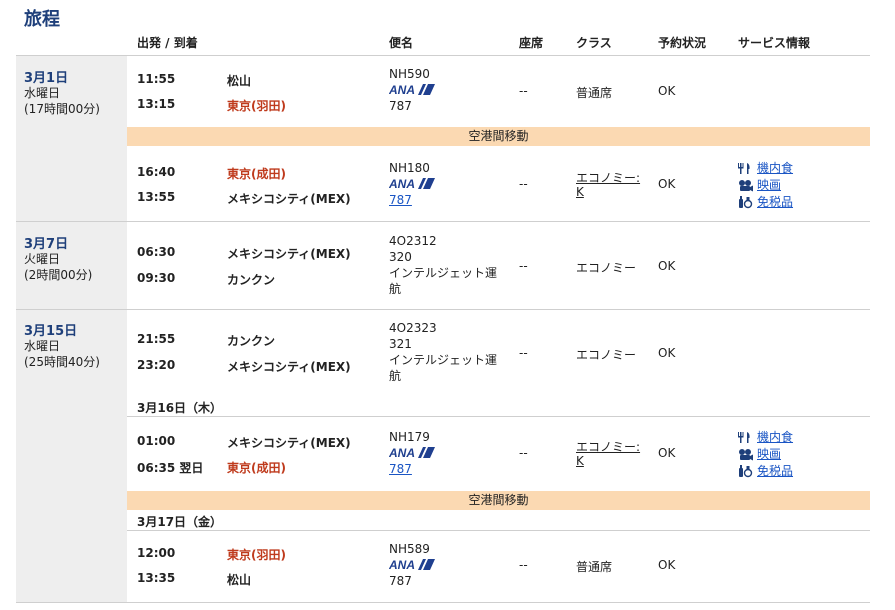  What do you see at coordinates (156, 578) in the screenshot?
I see `arrival-time: 13:35` at bounding box center [156, 578].